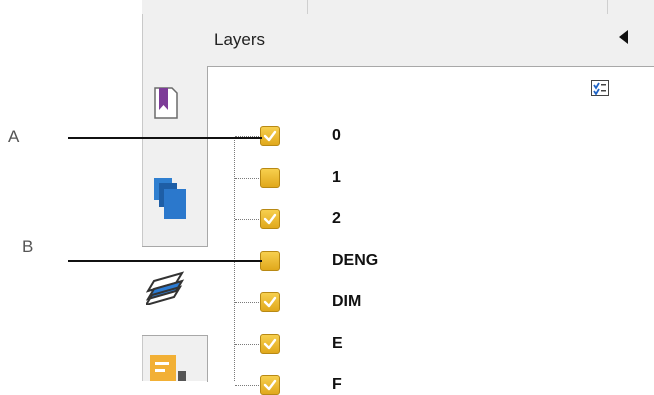  Describe the element at coordinates (355, 260) in the screenshot. I see `layer-name: DENG` at that location.